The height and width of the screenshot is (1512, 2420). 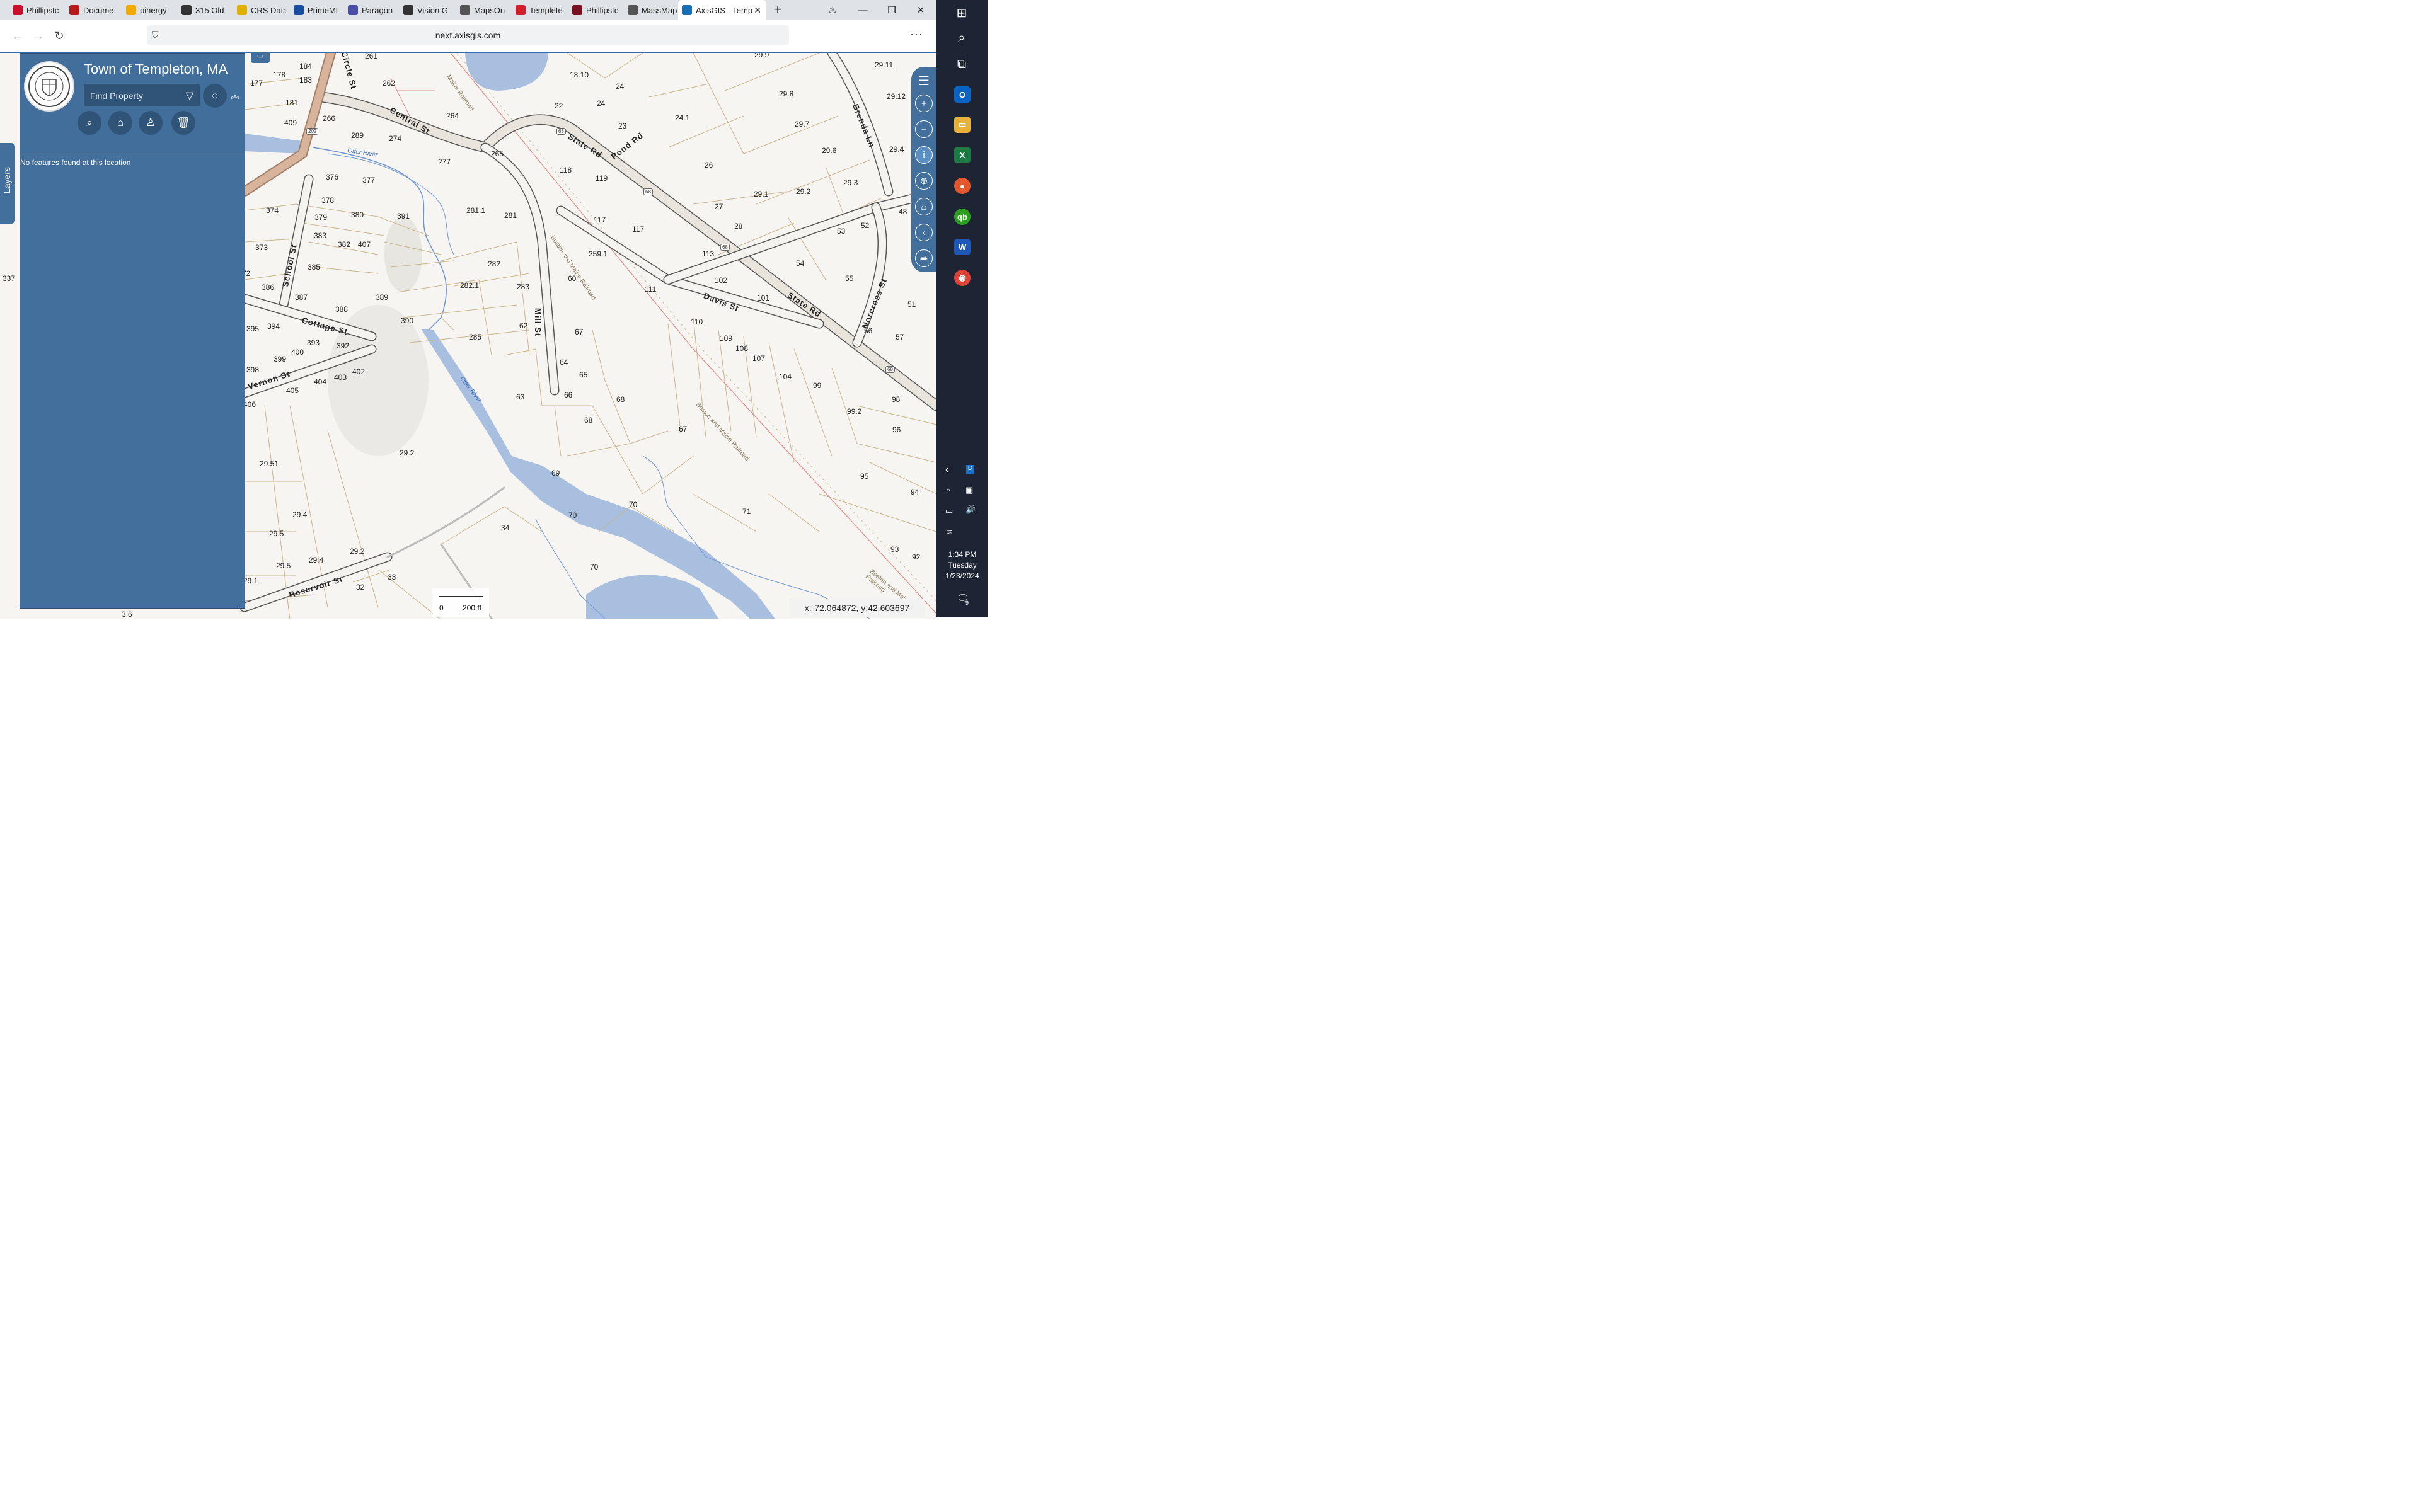 What do you see at coordinates (314, 342) in the screenshot?
I see `parcel-label: 393` at bounding box center [314, 342].